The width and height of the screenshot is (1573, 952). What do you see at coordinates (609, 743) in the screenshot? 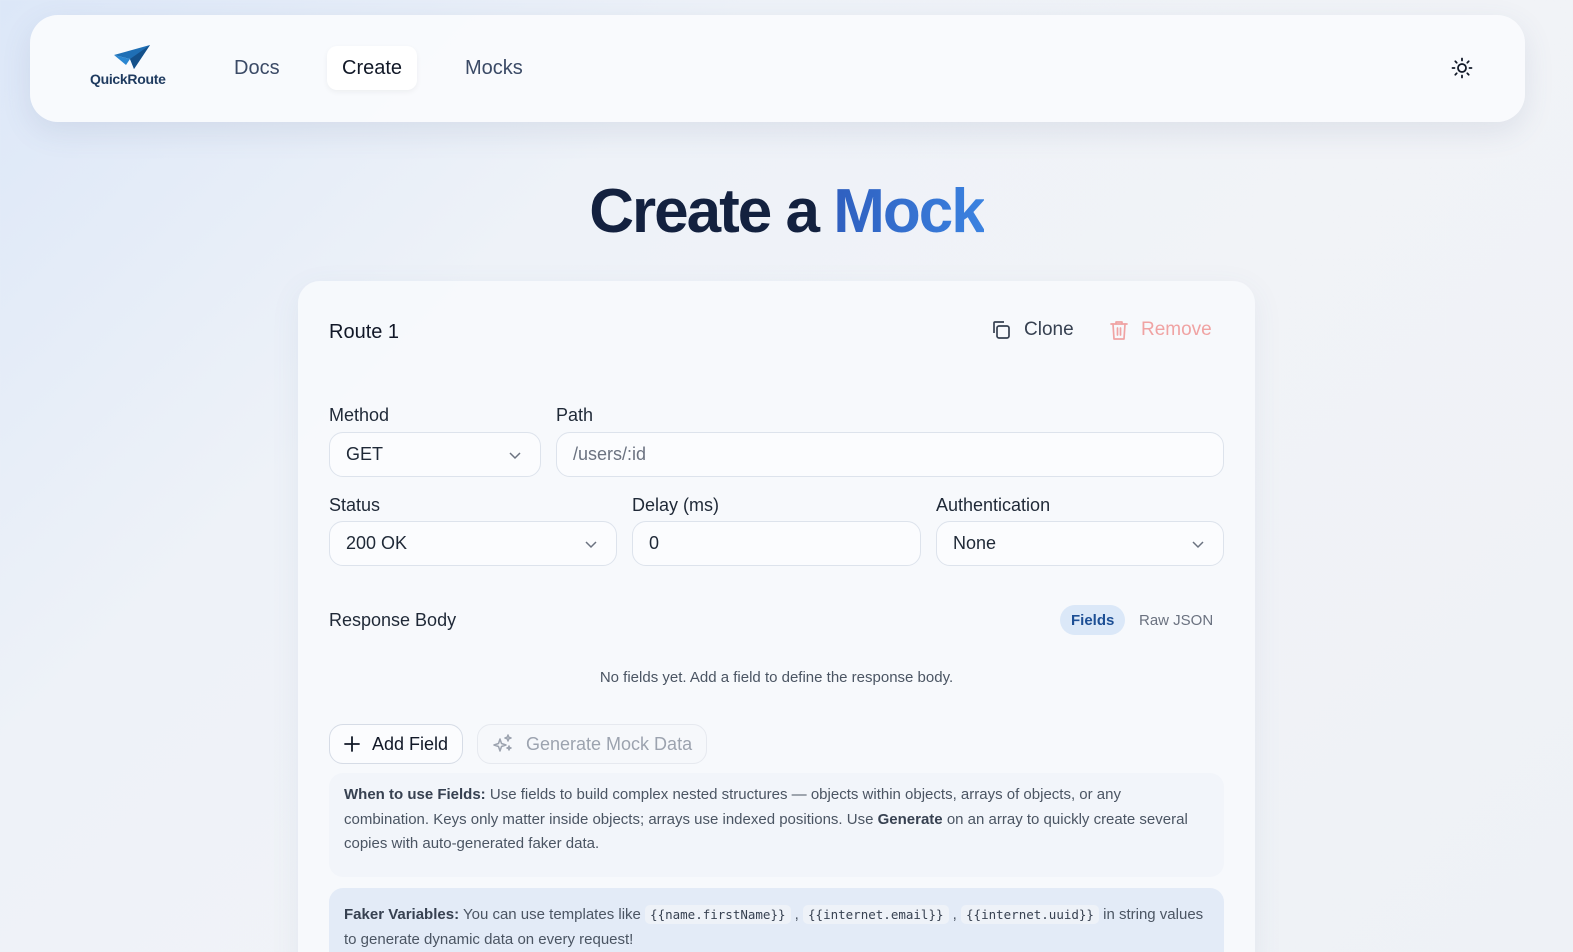
I see `generate-mock-data-label: Generate Mock Data` at bounding box center [609, 743].